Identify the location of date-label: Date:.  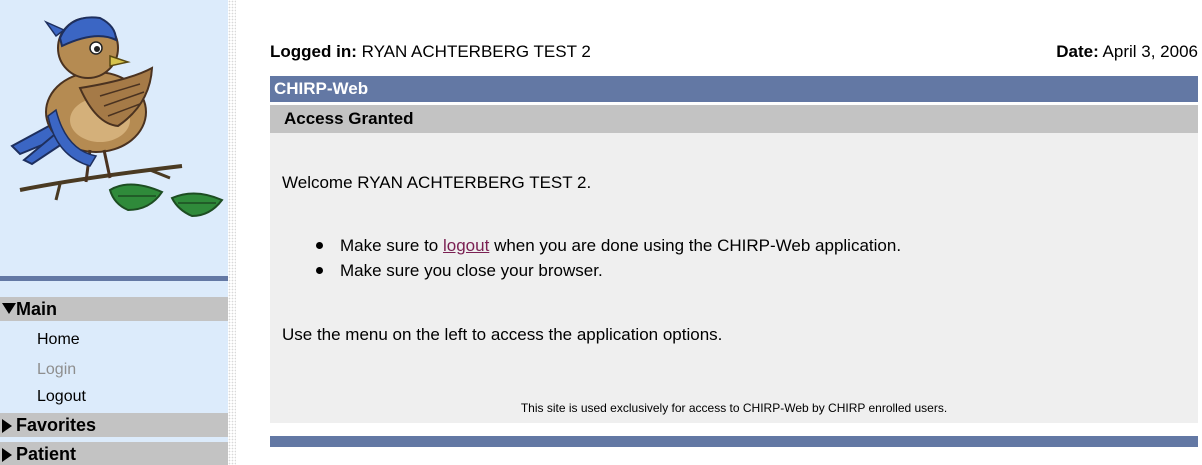
(1077, 51).